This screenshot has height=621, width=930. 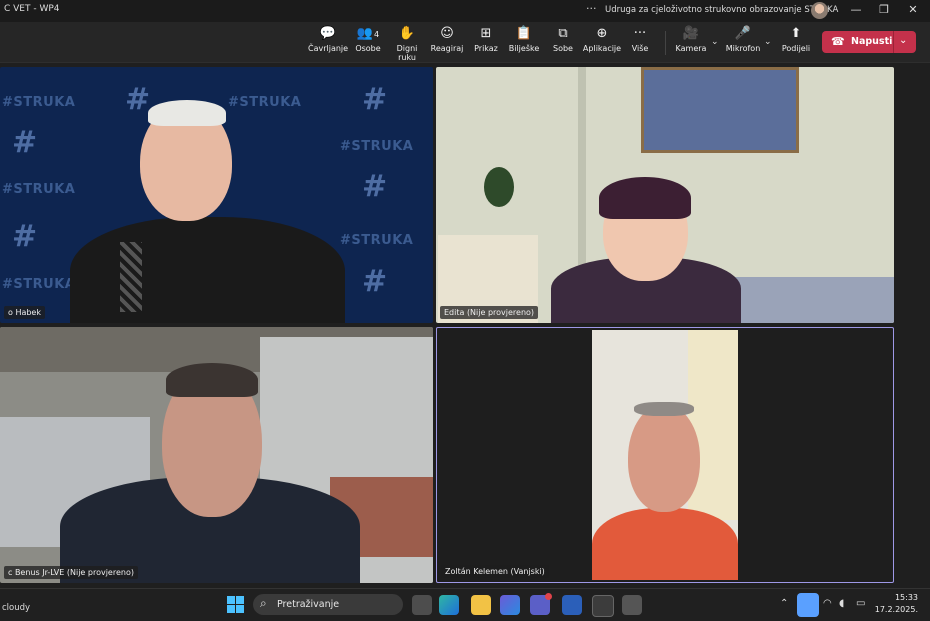 I want to click on system-clock: 15:33 17.2.2025., so click(x=895, y=604).